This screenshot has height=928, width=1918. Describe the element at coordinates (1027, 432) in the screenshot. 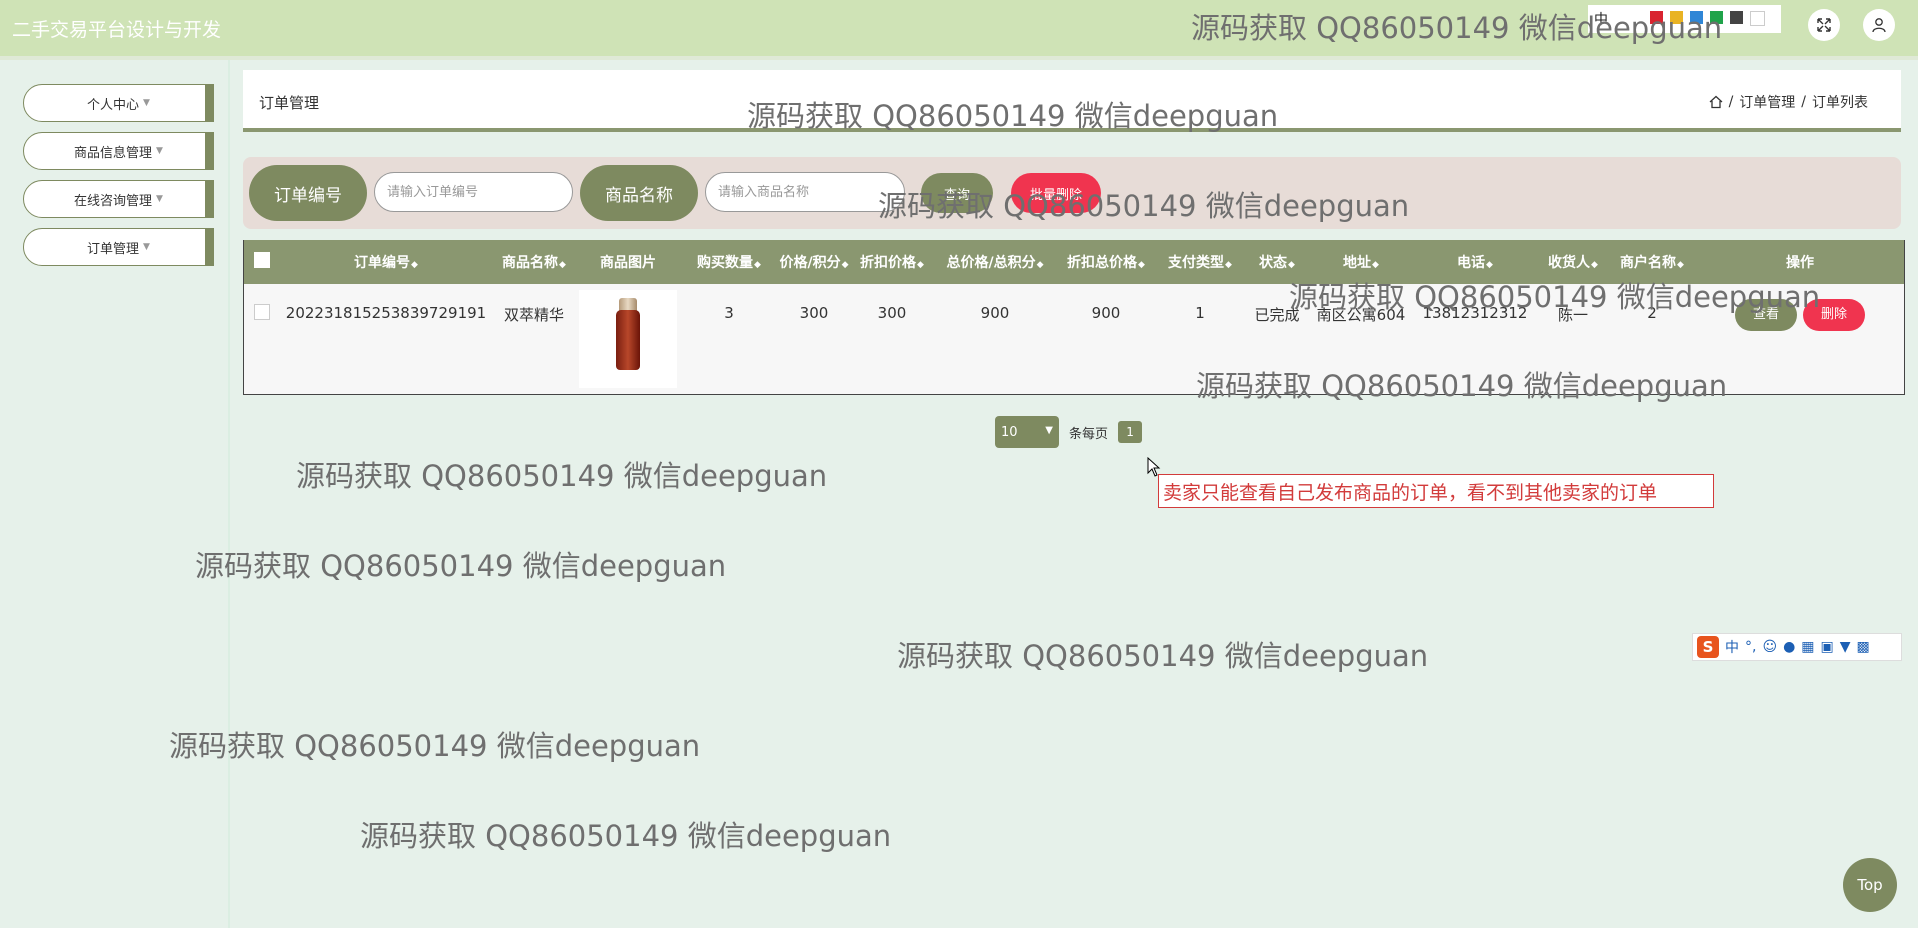

I see `page-size-select: 10 ▼` at that location.